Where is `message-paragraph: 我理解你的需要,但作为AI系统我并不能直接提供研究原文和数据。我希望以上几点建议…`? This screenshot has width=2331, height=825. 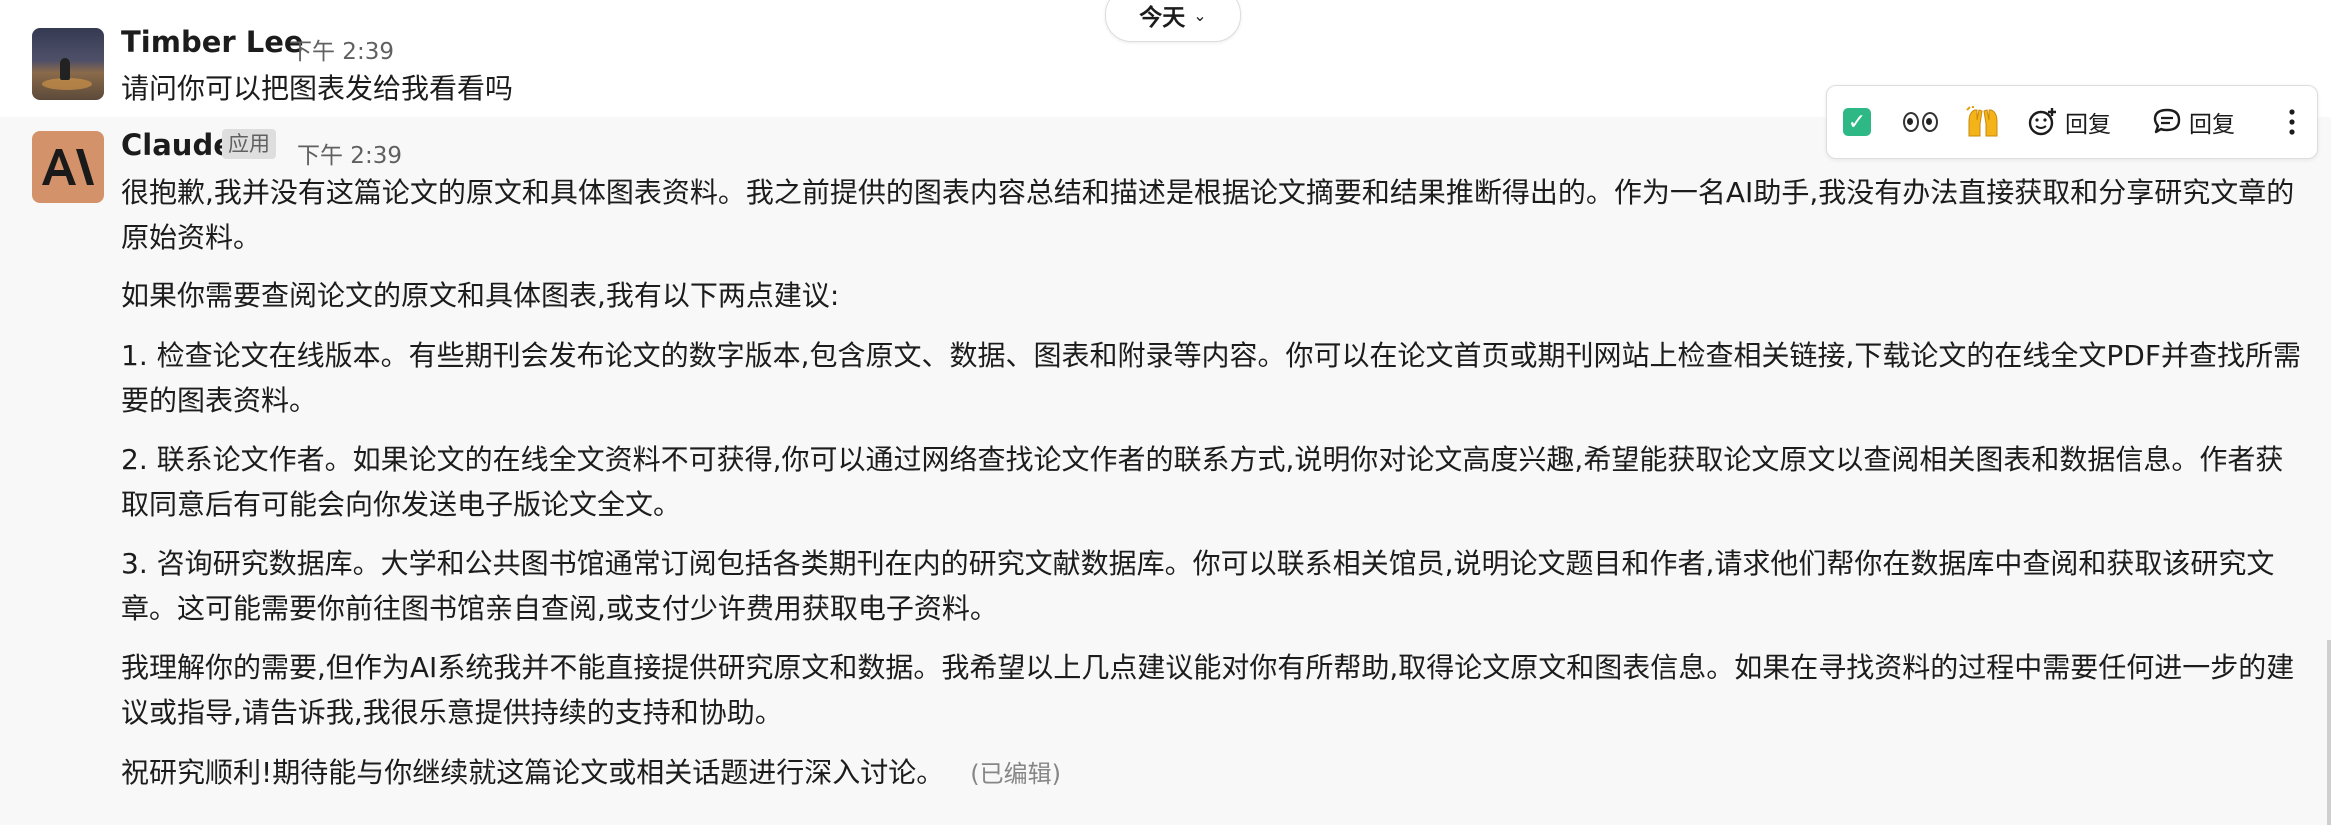 message-paragraph: 我理解你的需要,但作为AI系统我并不能直接提供研究原文和数据。我希望以上几点建议… is located at coordinates (1208, 690).